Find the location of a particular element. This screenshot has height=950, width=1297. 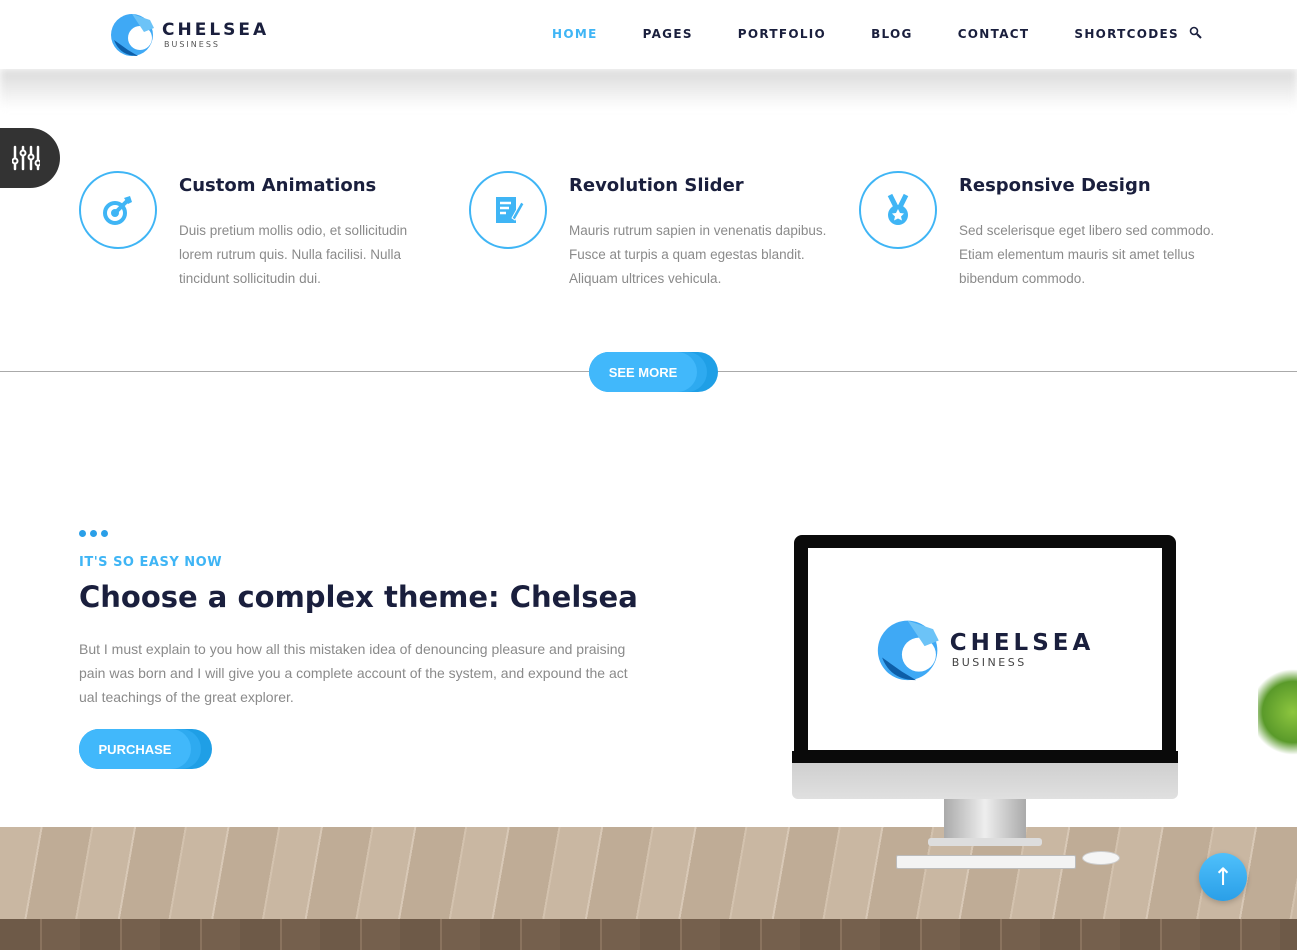

keyboard-image is located at coordinates (986, 862).